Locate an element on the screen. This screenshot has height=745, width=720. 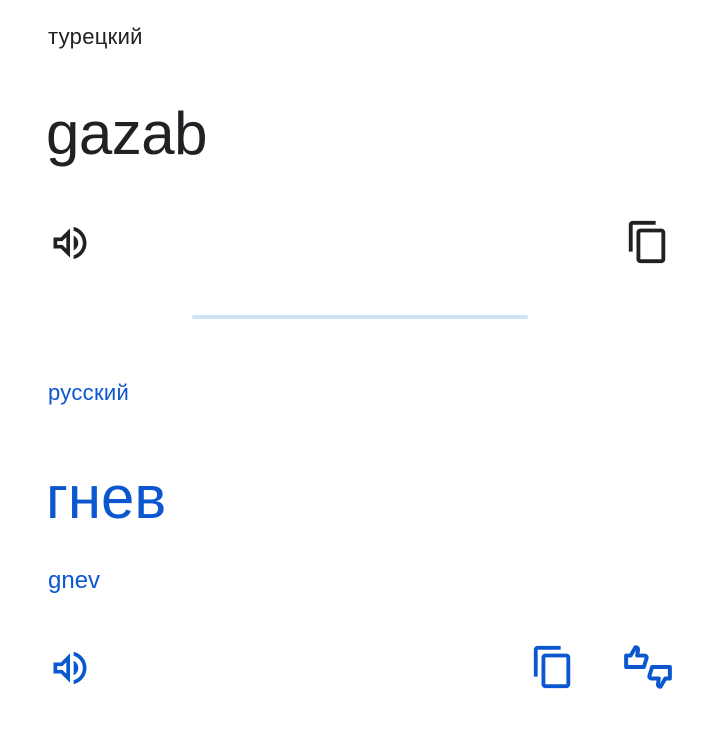
source-copy-button is located at coordinates (648, 242).